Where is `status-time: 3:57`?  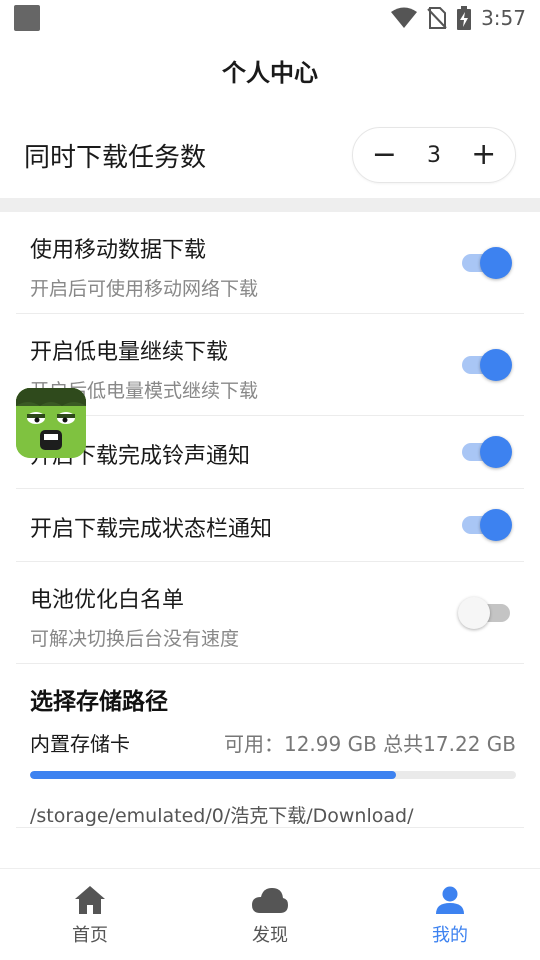 status-time: 3:57 is located at coordinates (503, 18).